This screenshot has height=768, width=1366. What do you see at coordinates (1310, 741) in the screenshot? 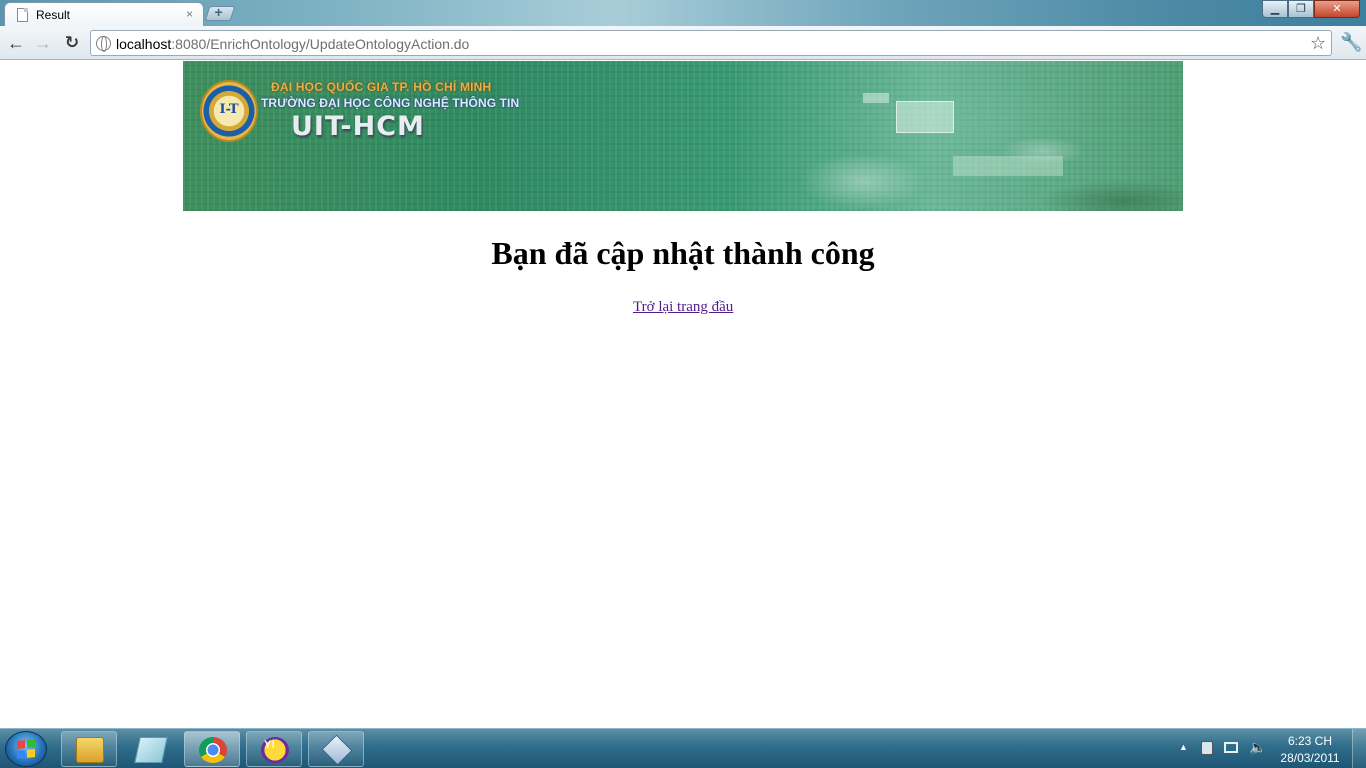
I see `clock-time: 6:23 CH` at bounding box center [1310, 741].